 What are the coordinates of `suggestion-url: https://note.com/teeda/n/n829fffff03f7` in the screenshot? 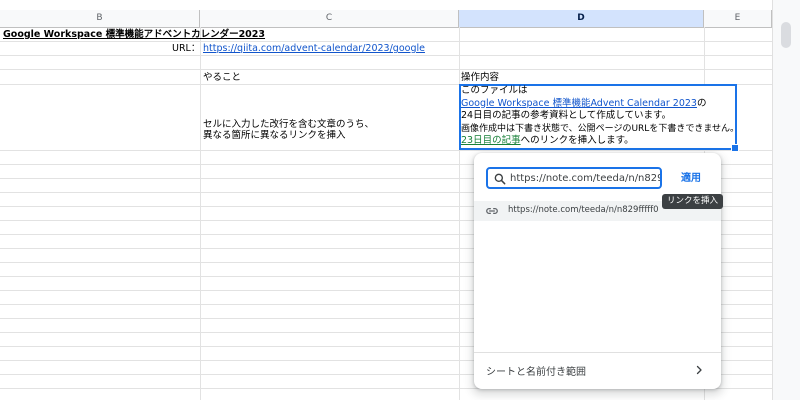 It's located at (583, 210).